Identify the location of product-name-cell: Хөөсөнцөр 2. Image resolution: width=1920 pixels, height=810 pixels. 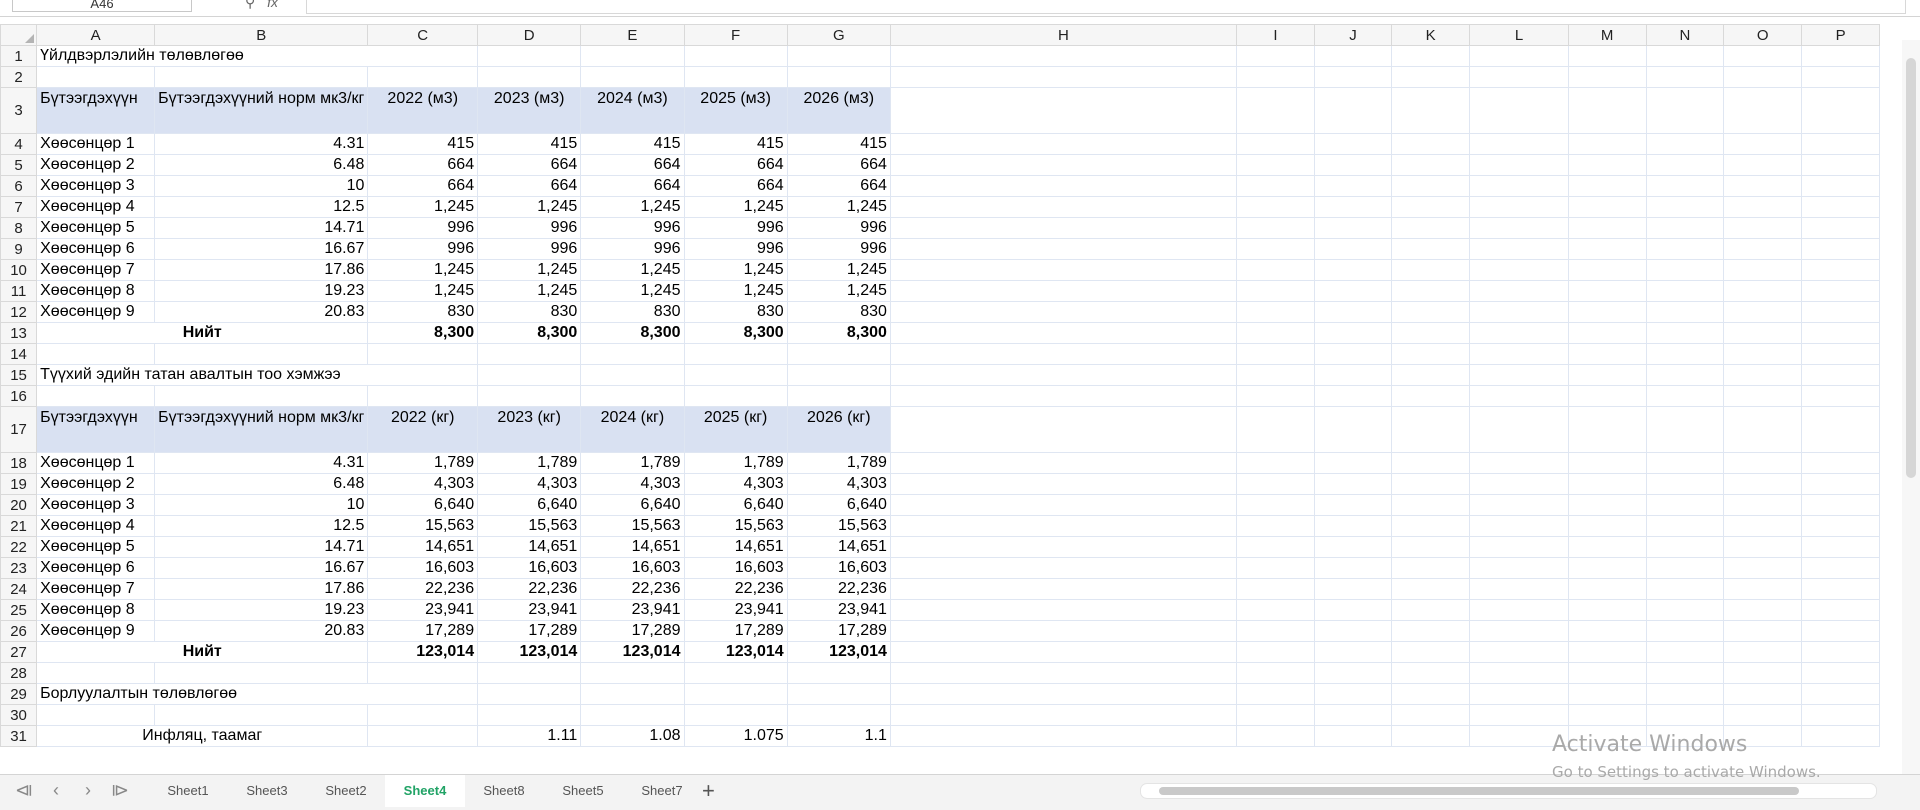
(96, 165).